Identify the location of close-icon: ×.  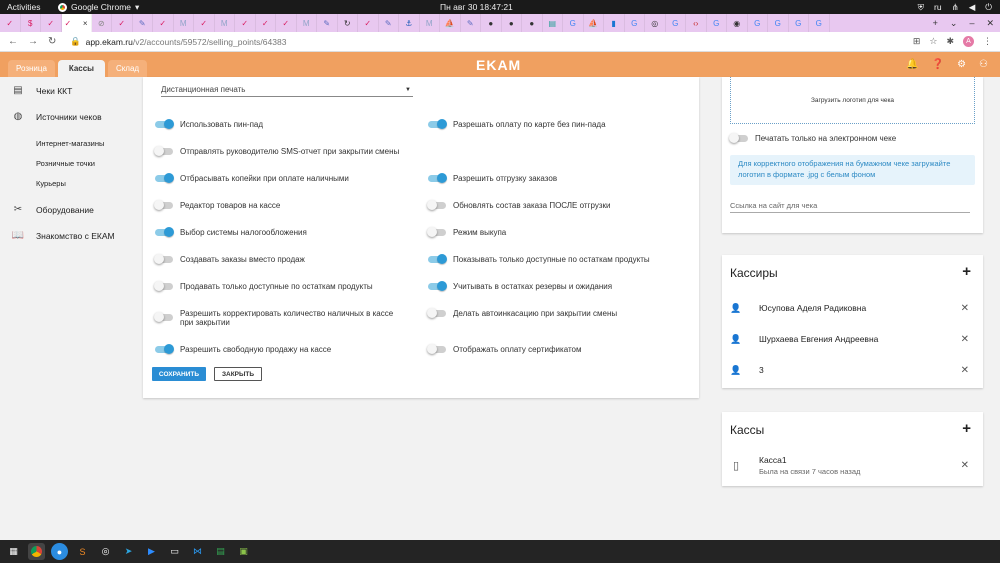
(85, 23).